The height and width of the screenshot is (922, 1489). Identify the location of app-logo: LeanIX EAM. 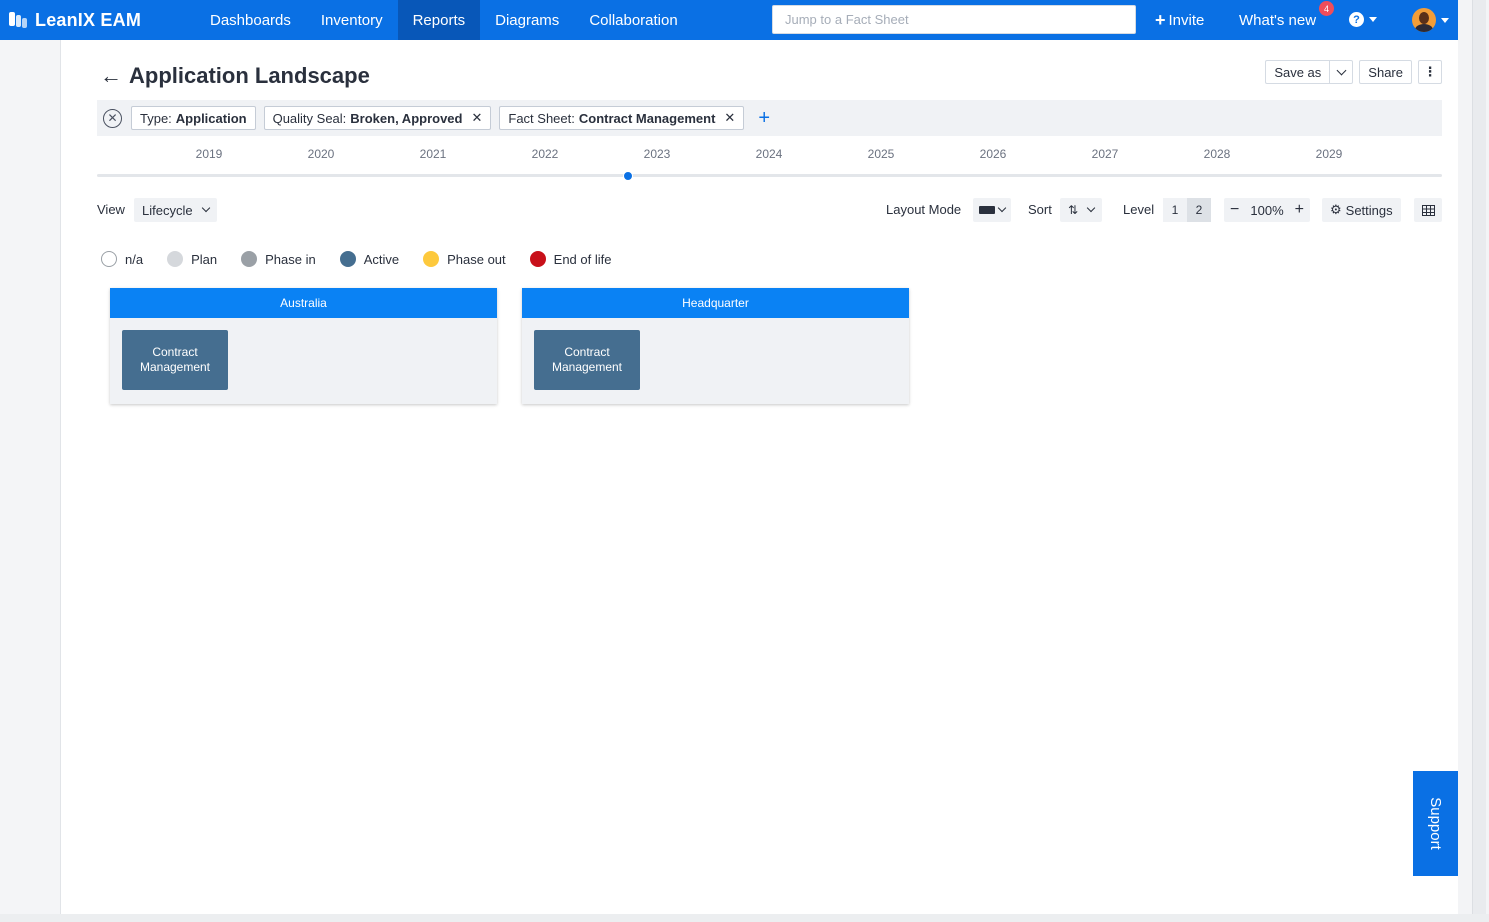
(97, 20).